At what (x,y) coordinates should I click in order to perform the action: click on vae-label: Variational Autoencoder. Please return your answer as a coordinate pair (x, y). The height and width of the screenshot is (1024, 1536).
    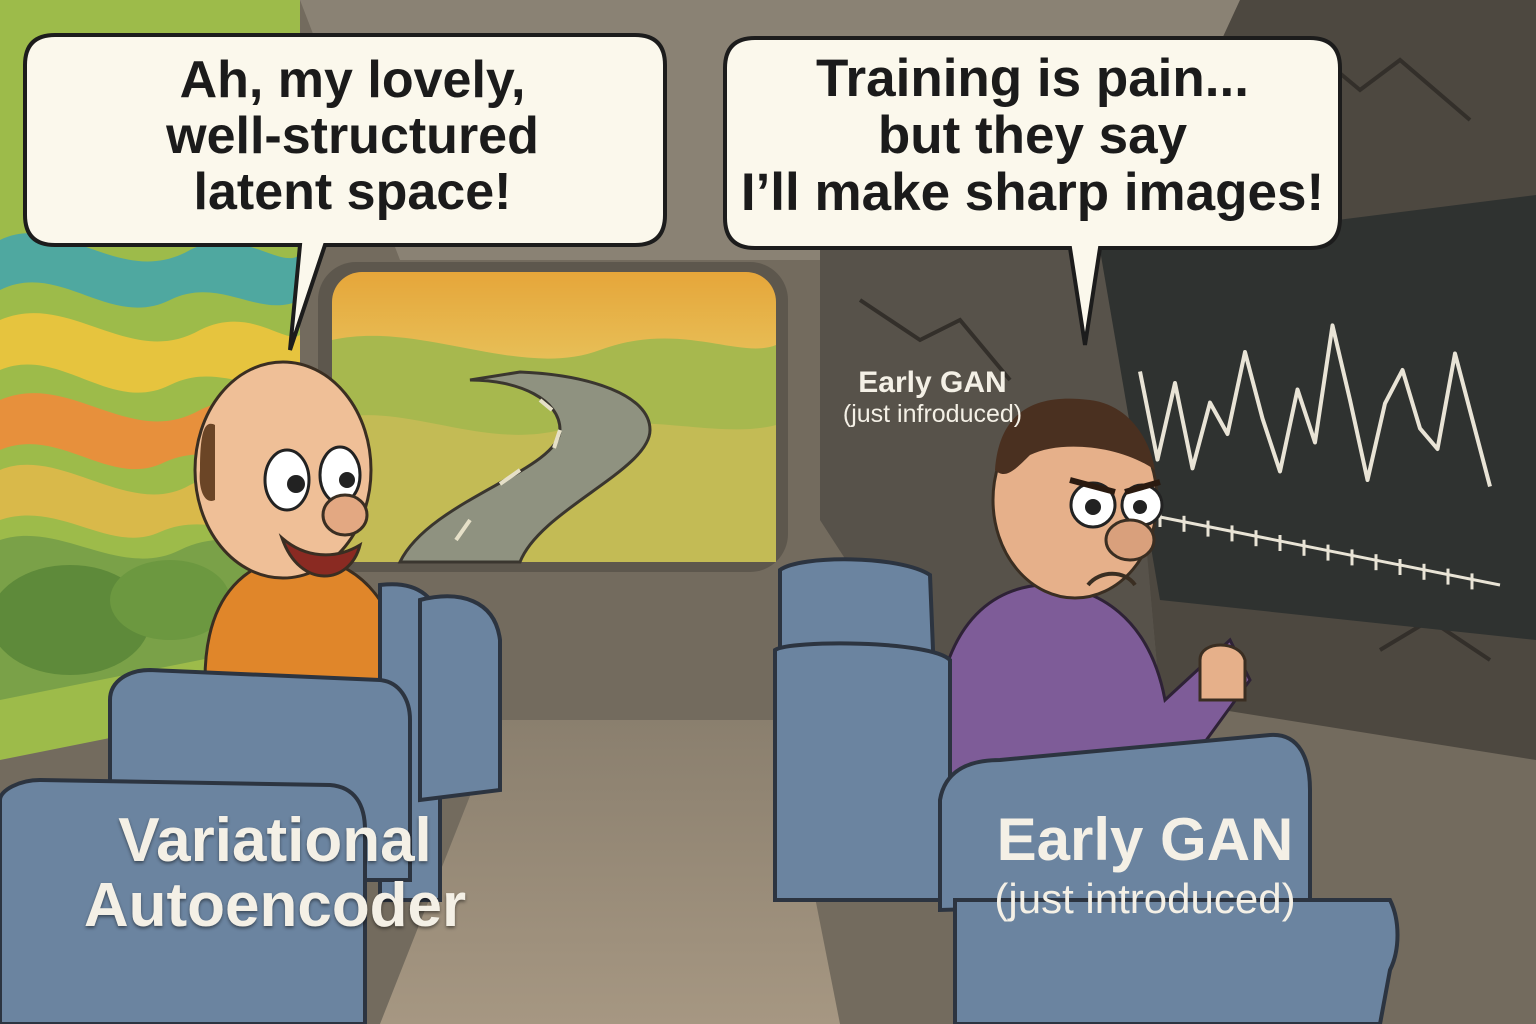
    Looking at the image, I should click on (275, 873).